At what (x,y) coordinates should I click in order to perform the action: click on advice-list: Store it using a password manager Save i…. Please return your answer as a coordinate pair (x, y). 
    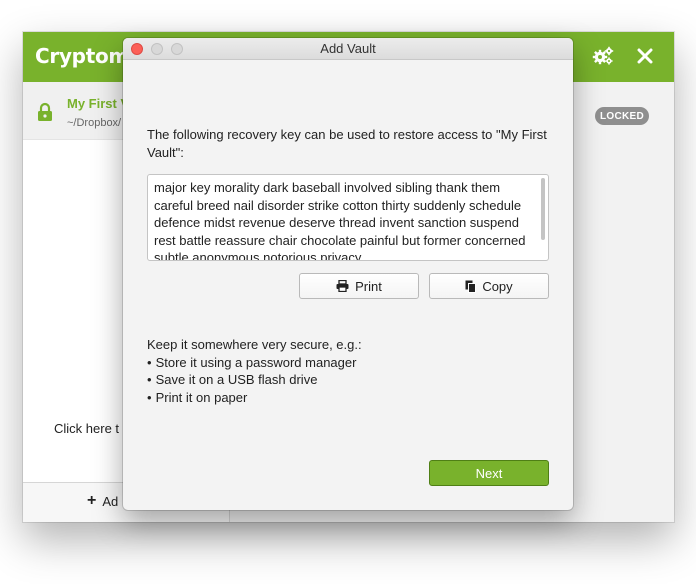
    Looking at the image, I should click on (347, 380).